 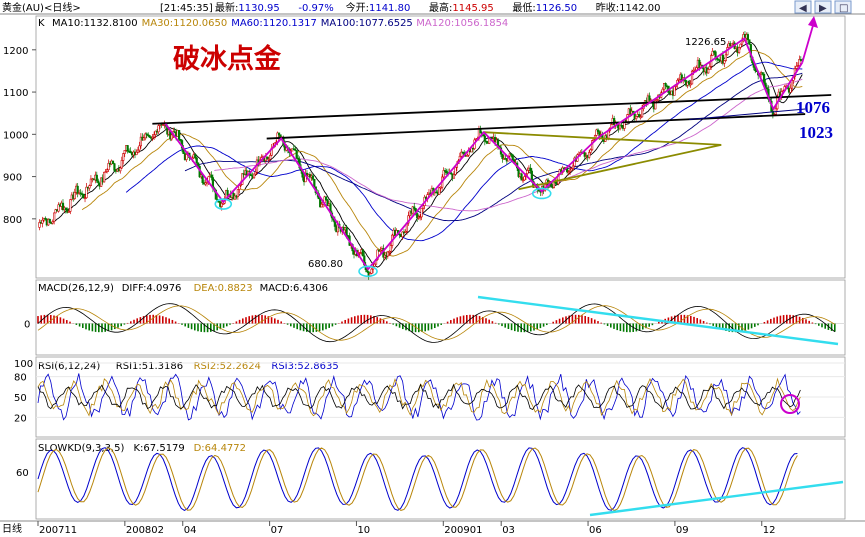 What do you see at coordinates (76, 288) in the screenshot?
I see `legend-item: MACD(26,12,9)` at bounding box center [76, 288].